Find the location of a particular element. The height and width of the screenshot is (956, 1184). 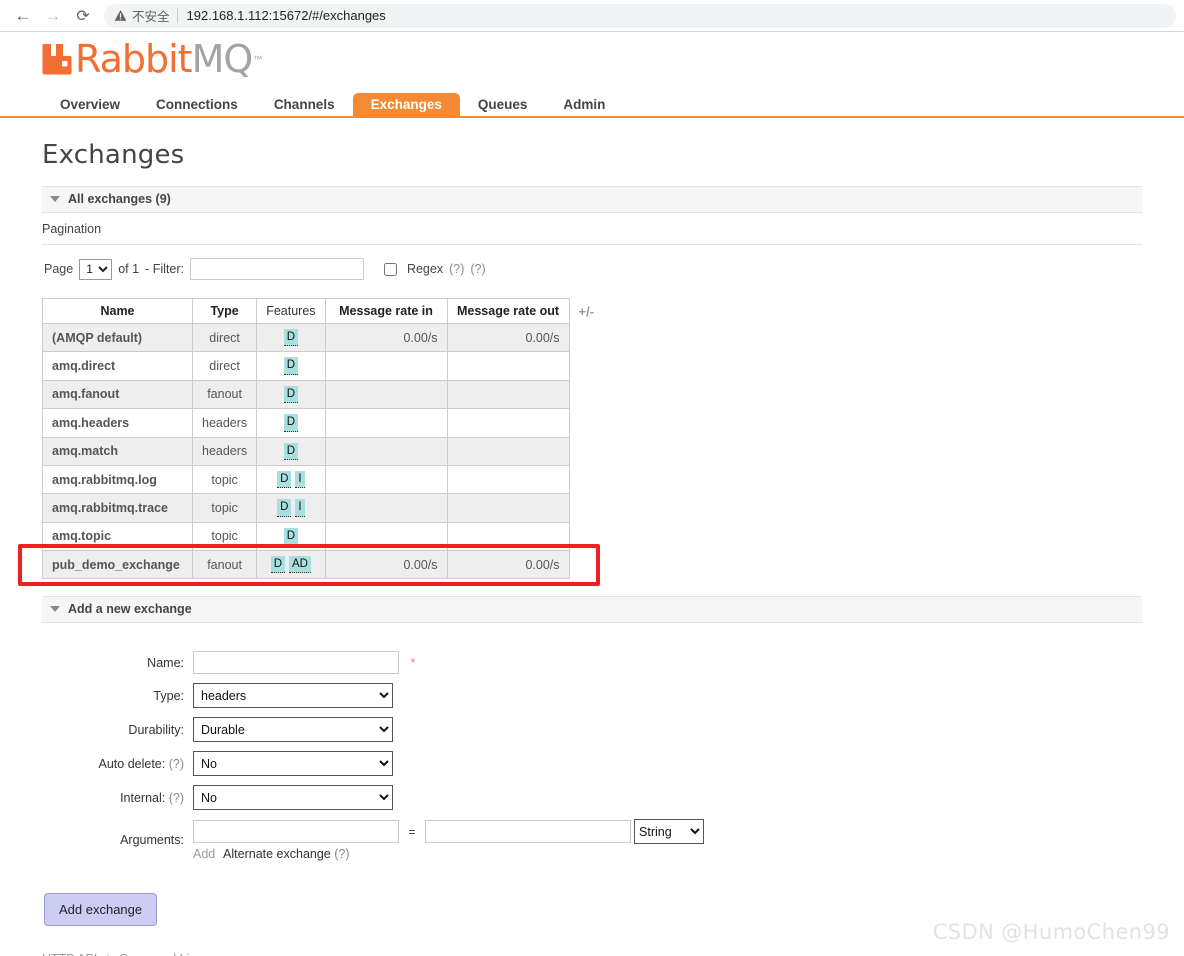

nav-tab-queues: Queues is located at coordinates (503, 105).